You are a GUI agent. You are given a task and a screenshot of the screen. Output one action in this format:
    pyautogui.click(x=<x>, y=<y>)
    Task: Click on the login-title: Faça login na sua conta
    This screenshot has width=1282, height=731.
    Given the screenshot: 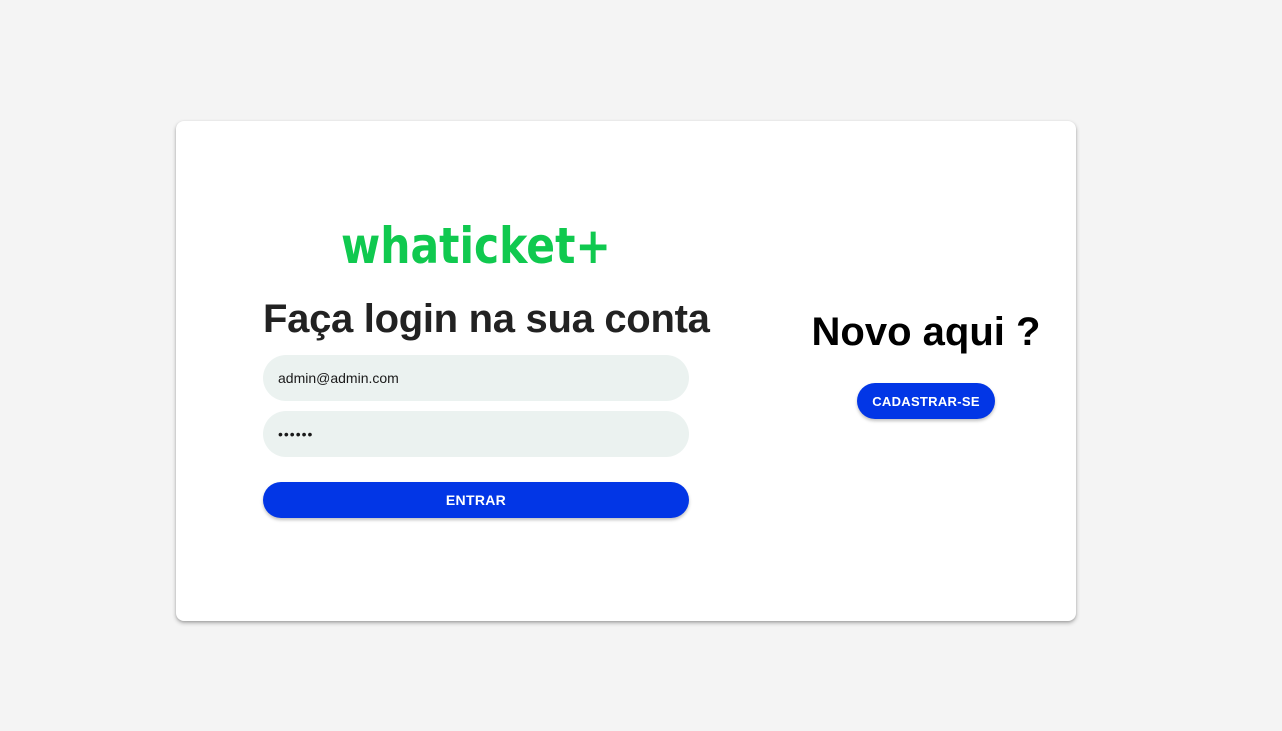 What is the action you would take?
    pyautogui.click(x=486, y=319)
    